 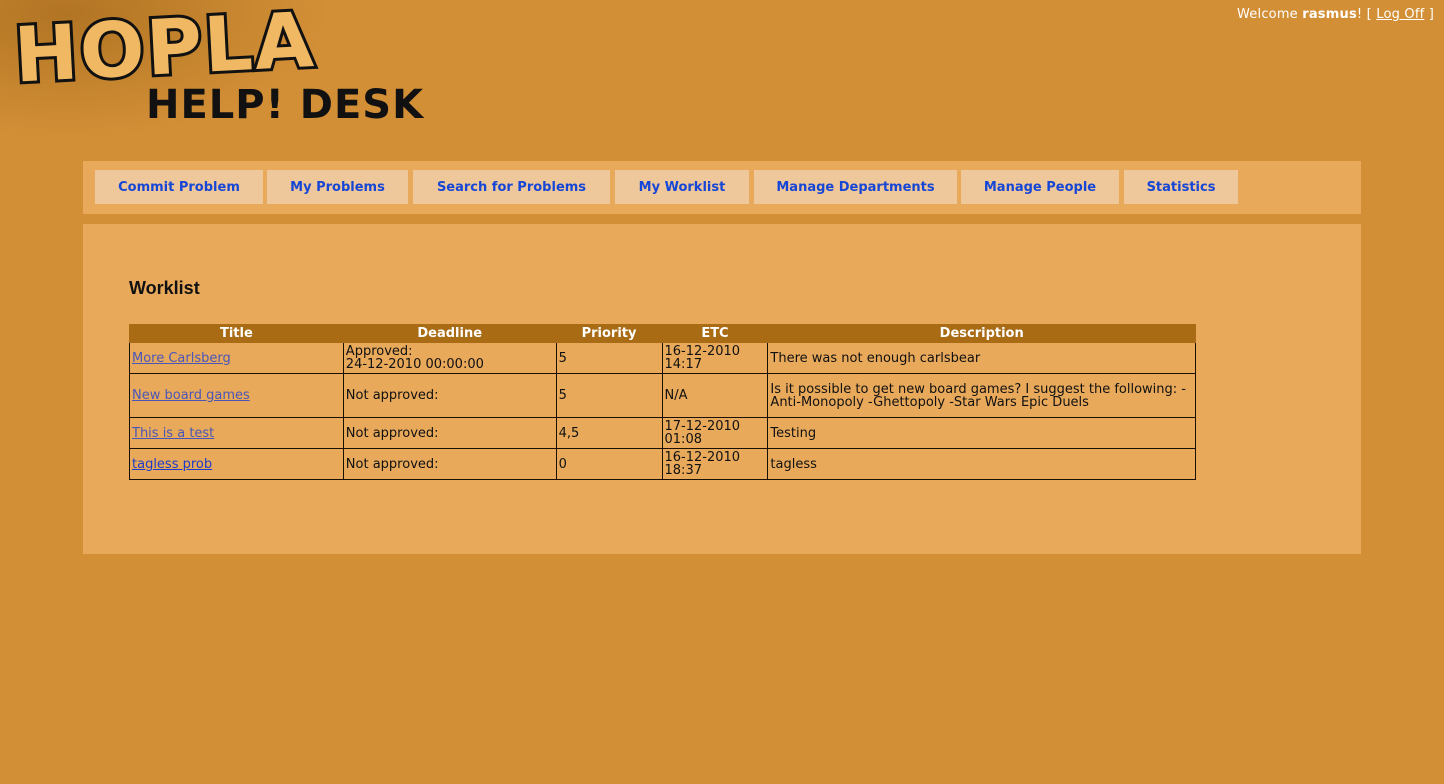 What do you see at coordinates (981, 464) in the screenshot?
I see `description-cell: tagless` at bounding box center [981, 464].